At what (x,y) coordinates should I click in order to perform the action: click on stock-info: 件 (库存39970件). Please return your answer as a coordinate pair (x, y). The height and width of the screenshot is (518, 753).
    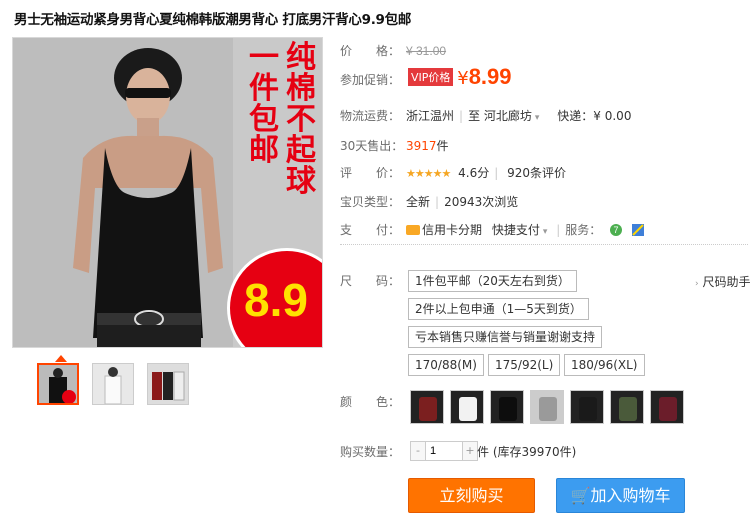
    Looking at the image, I should click on (527, 452).